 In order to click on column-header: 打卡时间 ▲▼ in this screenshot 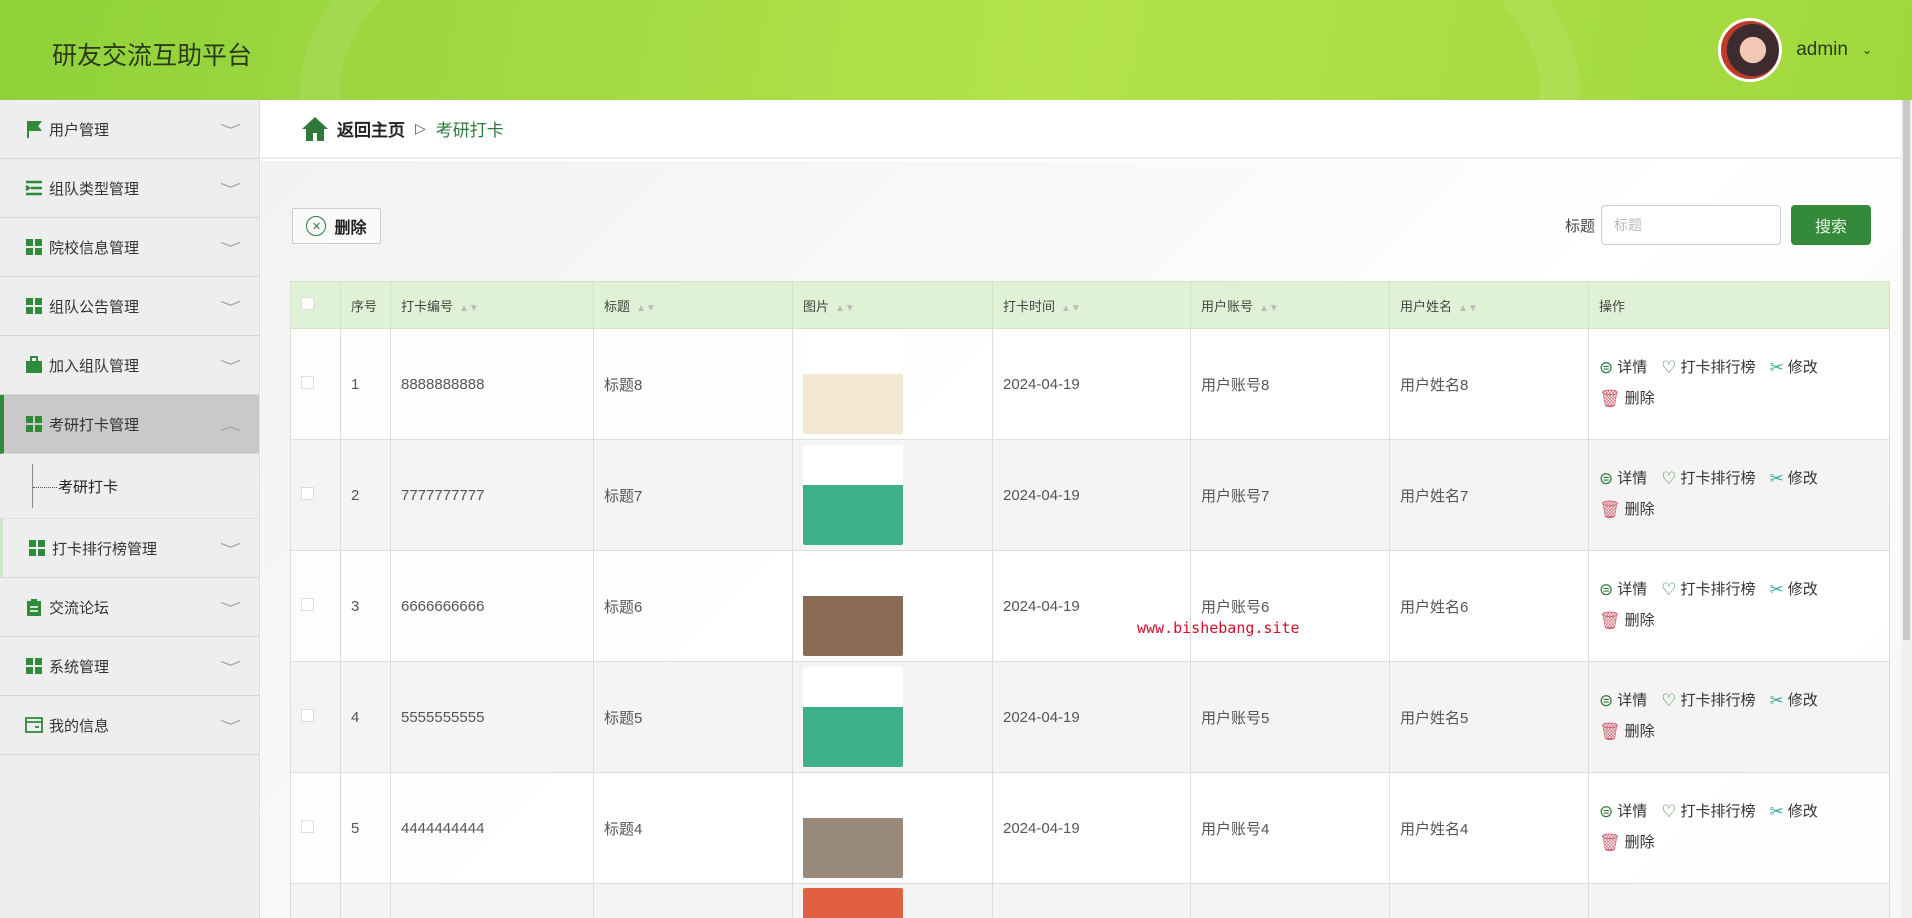, I will do `click(1091, 305)`.